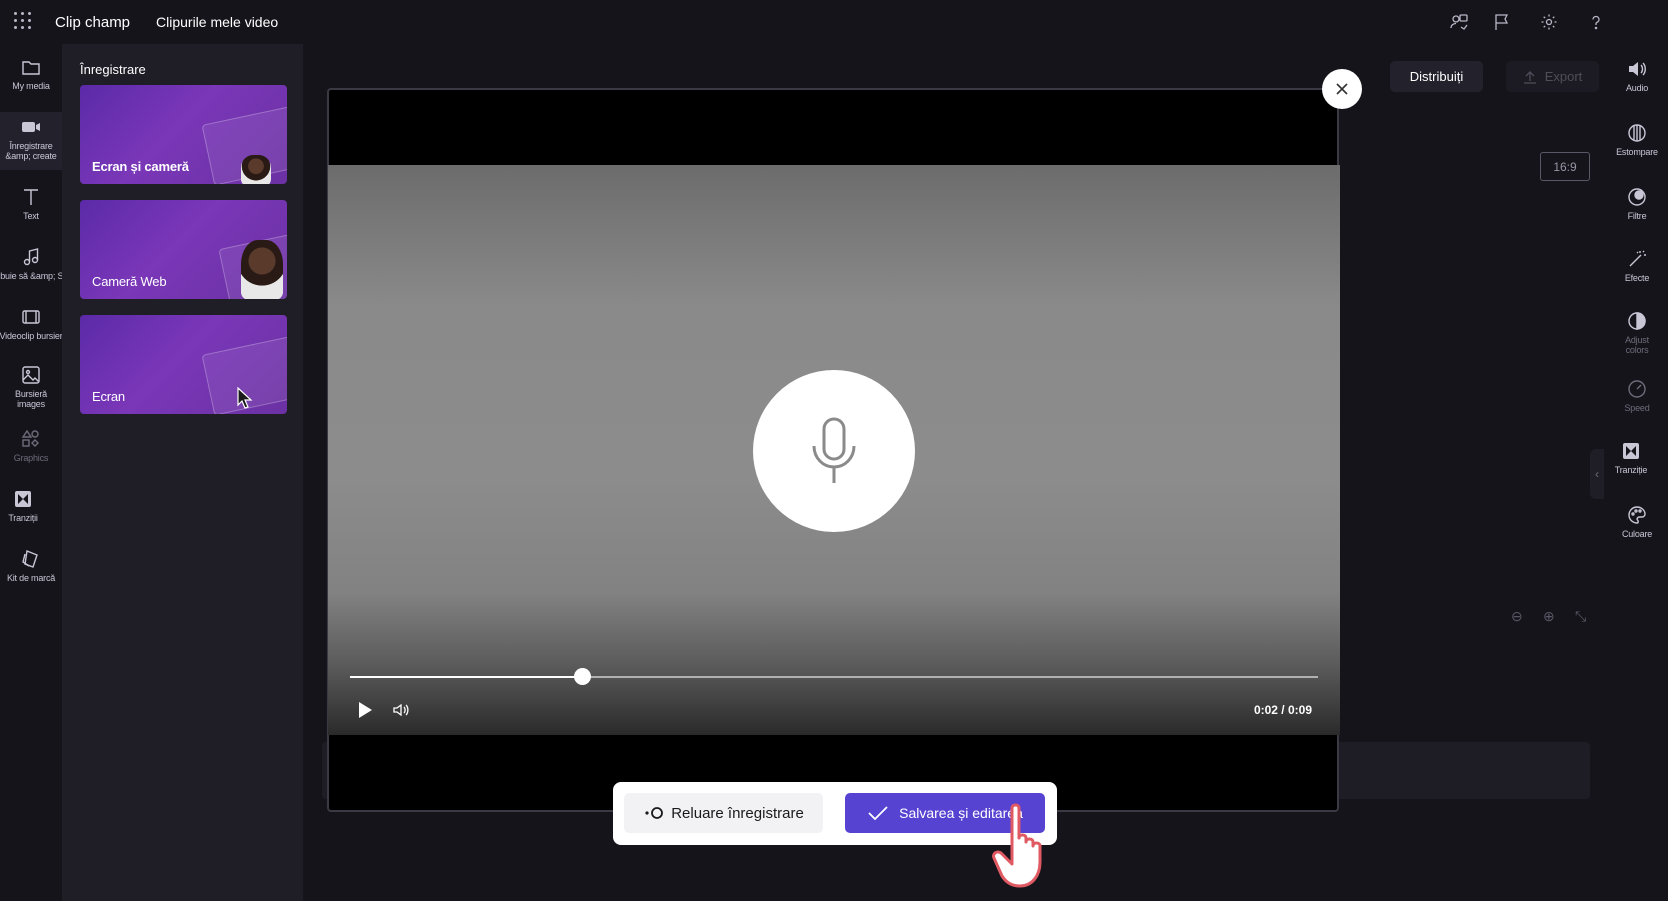 Image resolution: width=1668 pixels, height=907 pixels. What do you see at coordinates (1549, 616) in the screenshot?
I see `zoom-in-icon: ⊕` at bounding box center [1549, 616].